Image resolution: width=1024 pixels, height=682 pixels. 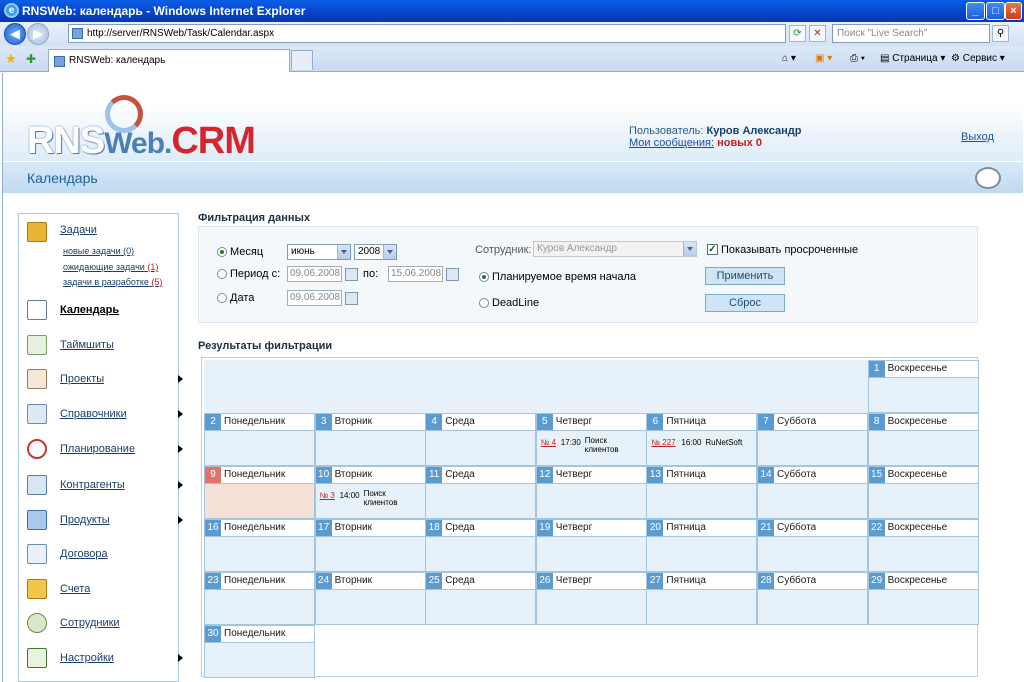 I want to click on calendar-day-cell: 3 Вторник, so click(x=370, y=439).